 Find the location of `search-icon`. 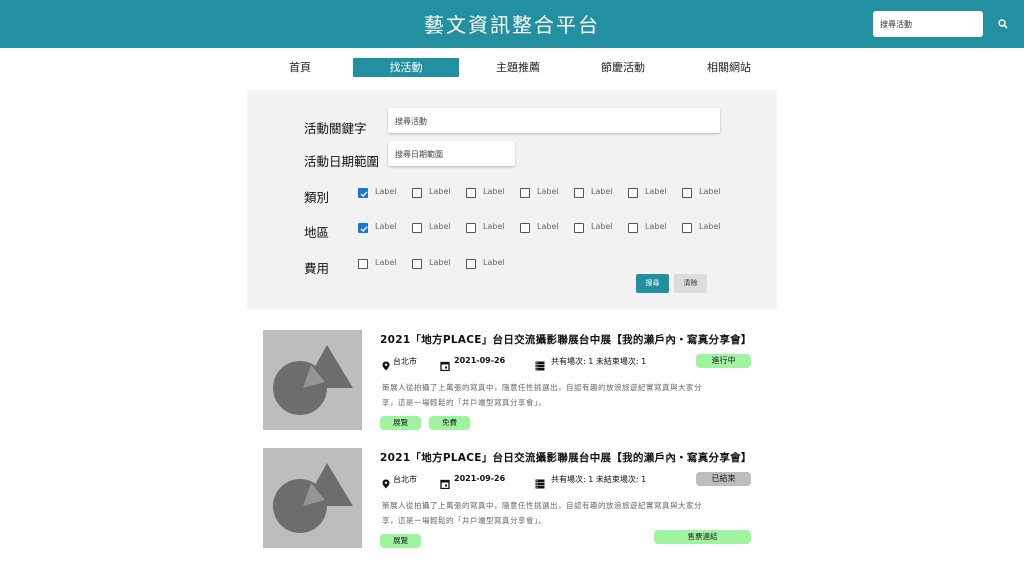

search-icon is located at coordinates (1003, 24).